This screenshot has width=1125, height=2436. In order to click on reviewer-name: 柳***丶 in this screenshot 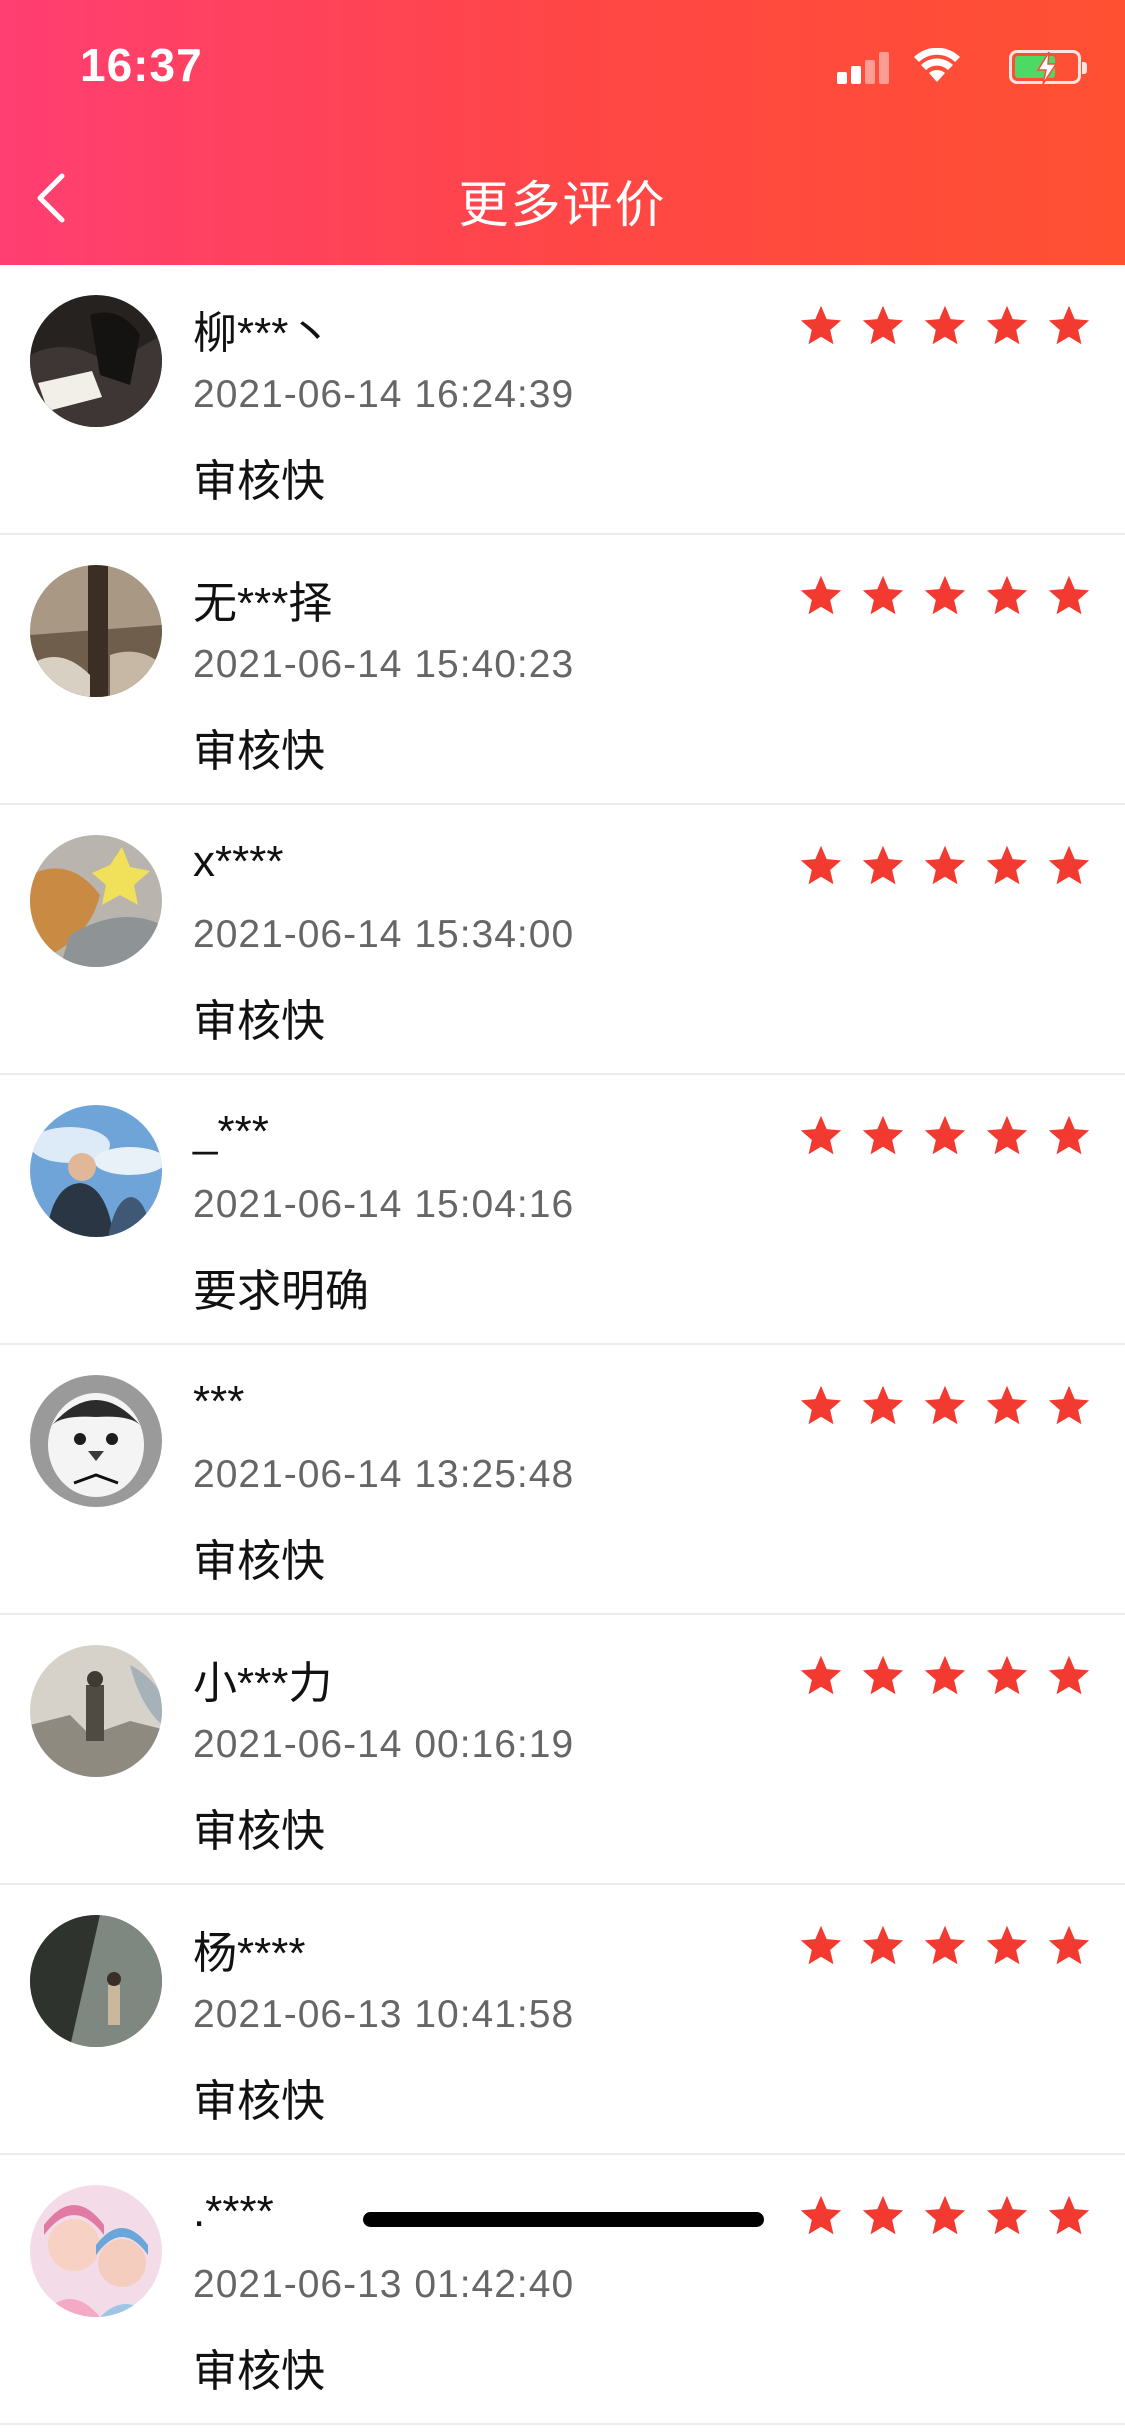, I will do `click(263, 333)`.